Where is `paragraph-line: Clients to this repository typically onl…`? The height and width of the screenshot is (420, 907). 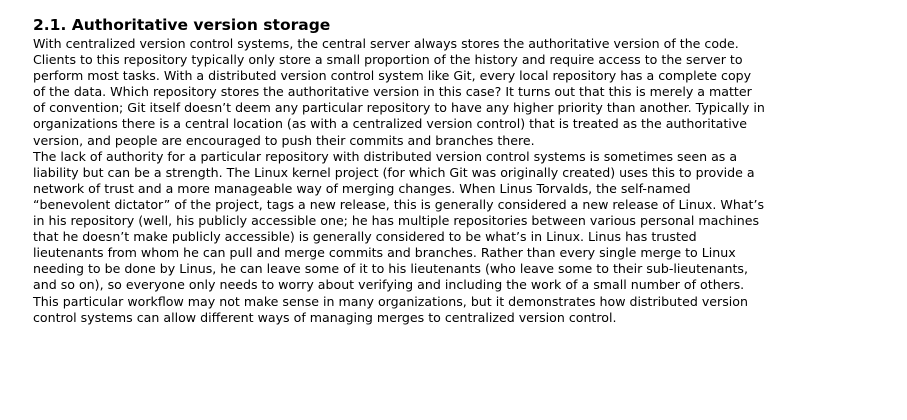
paragraph-line: Clients to this repository typically onl… is located at coordinates (388, 60).